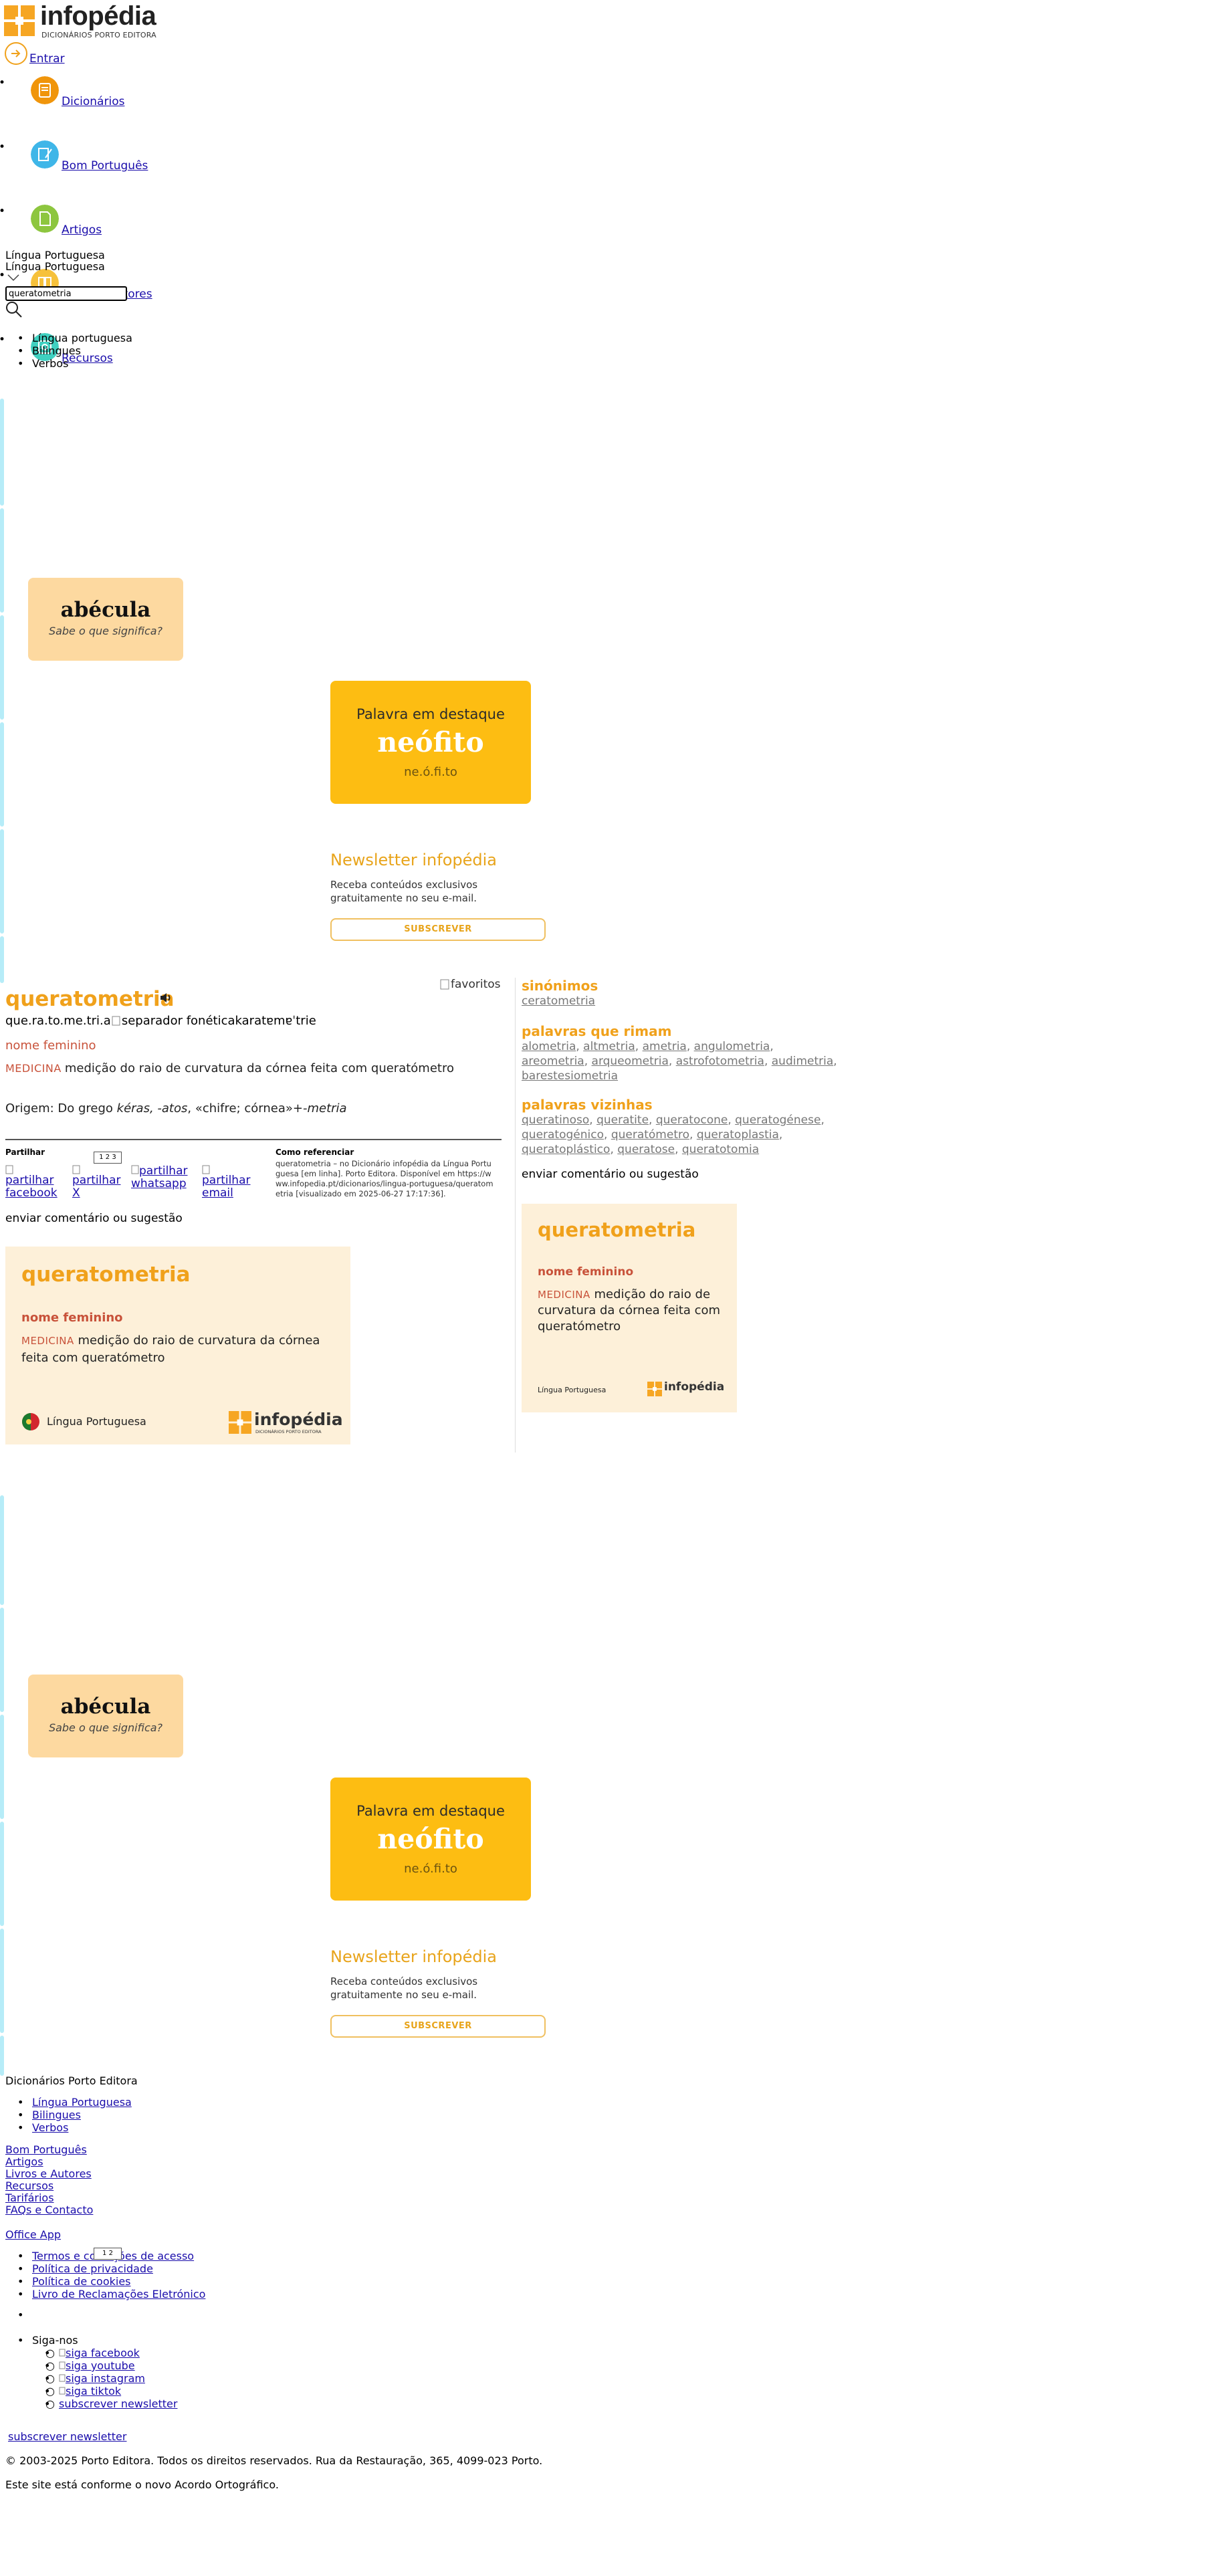 Image resolution: width=1209 pixels, height=2576 pixels. I want to click on social-newsletter: subscrever newsletter, so click(118, 2403).